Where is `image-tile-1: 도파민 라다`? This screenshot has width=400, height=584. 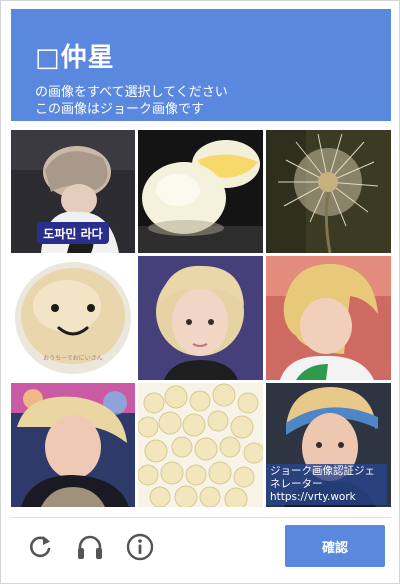 image-tile-1: 도파민 라다 is located at coordinates (73, 191).